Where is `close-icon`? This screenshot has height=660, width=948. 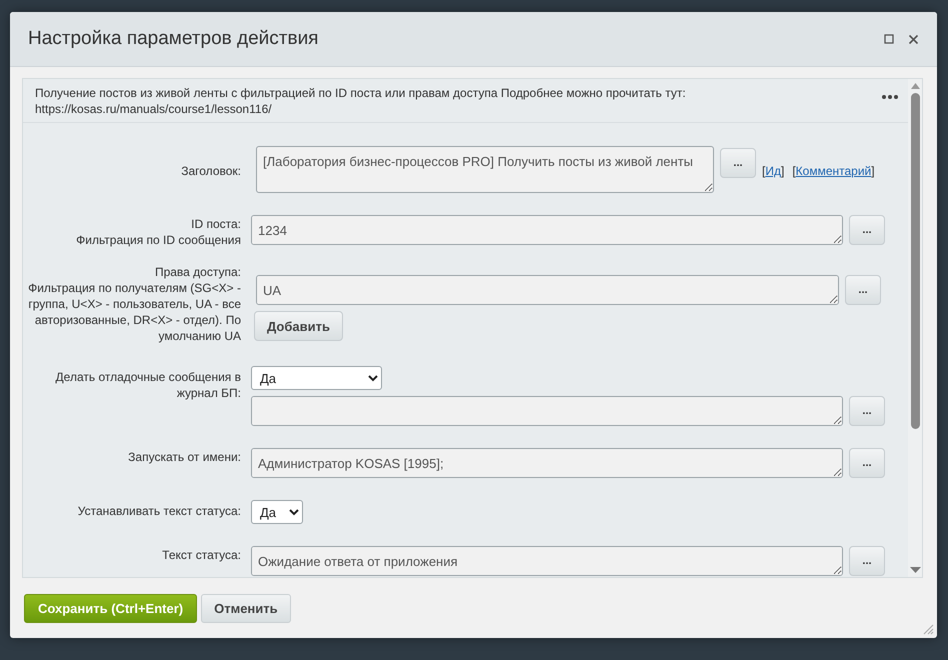 close-icon is located at coordinates (913, 39).